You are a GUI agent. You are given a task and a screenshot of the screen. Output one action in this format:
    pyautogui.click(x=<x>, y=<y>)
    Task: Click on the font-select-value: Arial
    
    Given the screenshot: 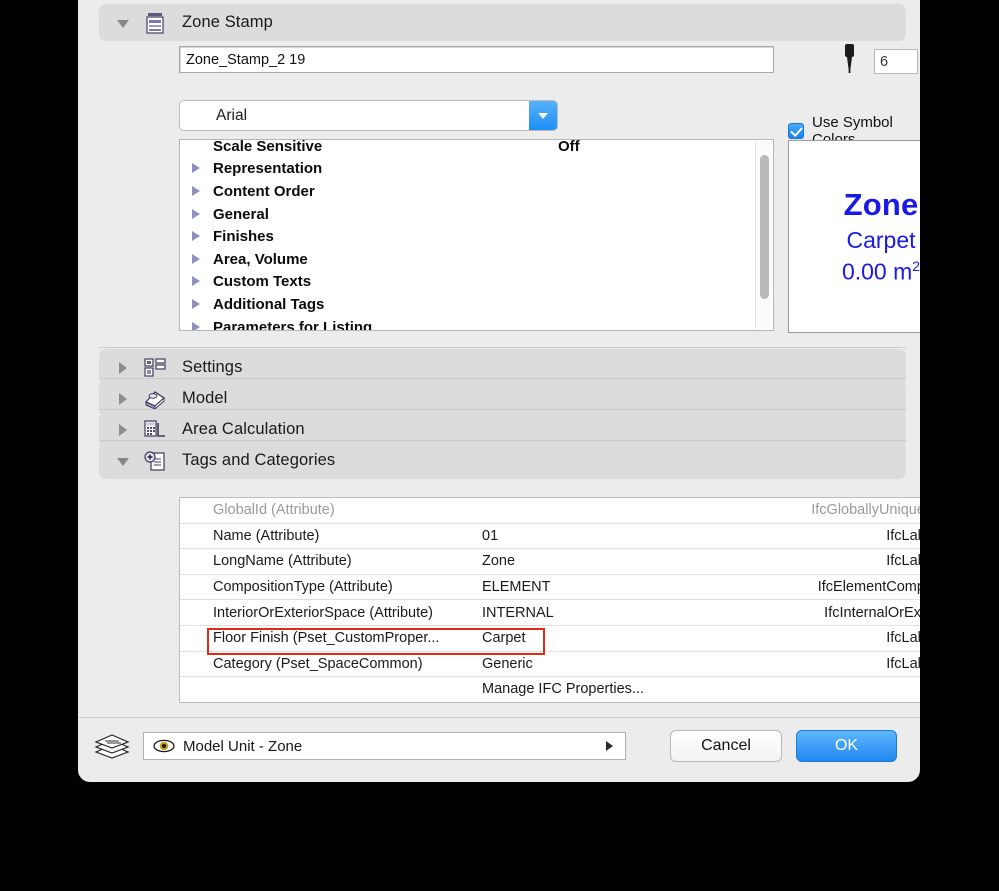 What is the action you would take?
    pyautogui.click(x=232, y=115)
    